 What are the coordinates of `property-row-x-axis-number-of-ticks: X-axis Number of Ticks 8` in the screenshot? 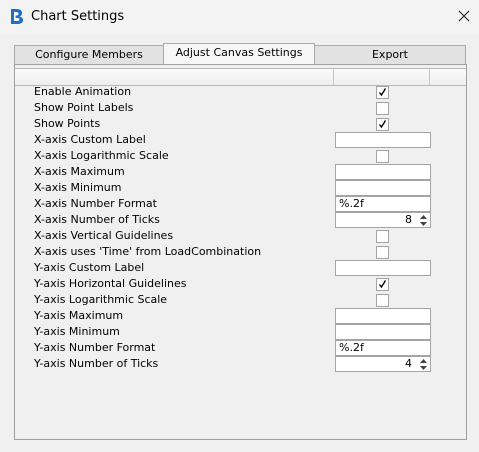 It's located at (240, 220).